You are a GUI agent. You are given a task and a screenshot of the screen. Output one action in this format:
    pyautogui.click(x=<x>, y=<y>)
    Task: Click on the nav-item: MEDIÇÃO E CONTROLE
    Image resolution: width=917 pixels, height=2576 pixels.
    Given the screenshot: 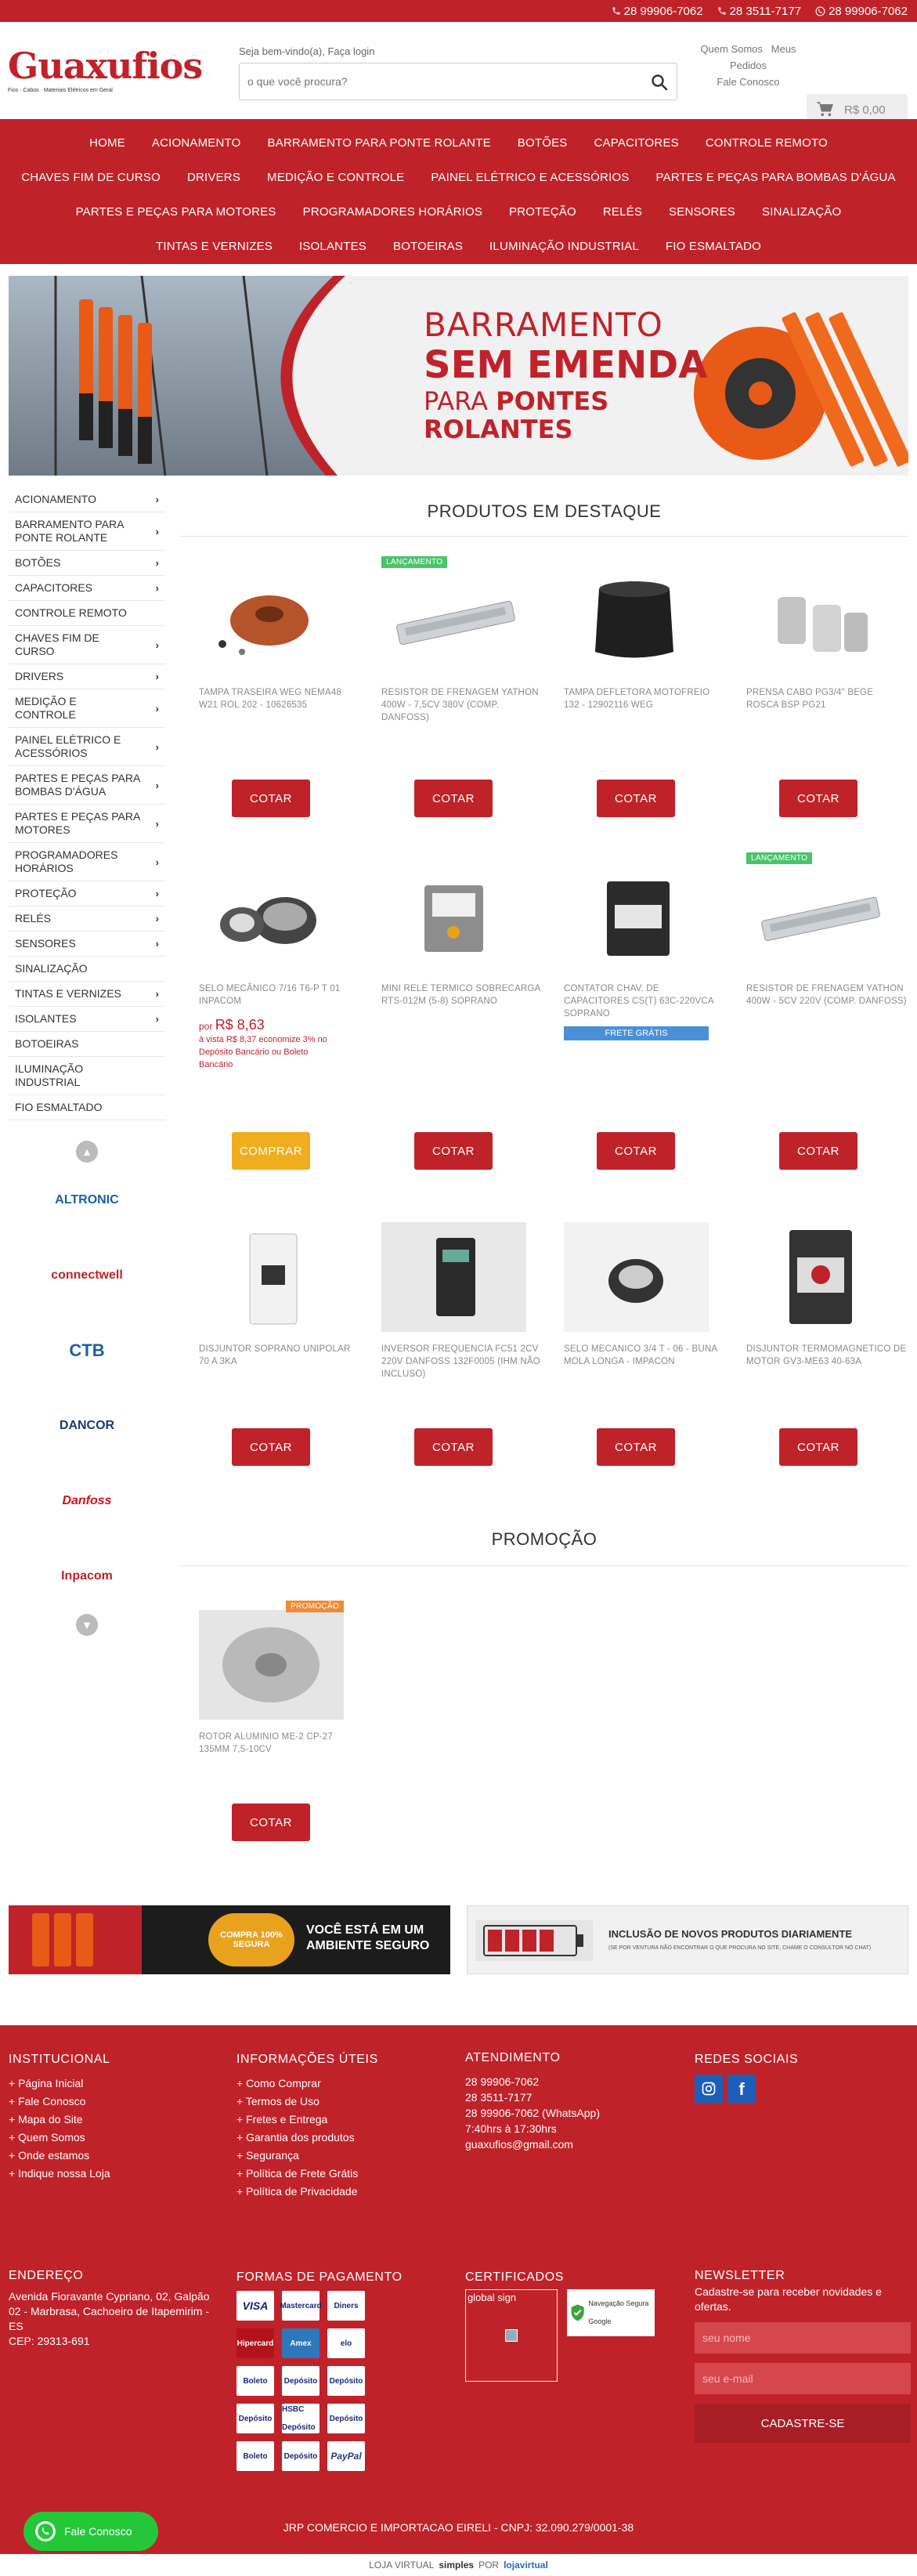 What is the action you would take?
    pyautogui.click(x=335, y=177)
    